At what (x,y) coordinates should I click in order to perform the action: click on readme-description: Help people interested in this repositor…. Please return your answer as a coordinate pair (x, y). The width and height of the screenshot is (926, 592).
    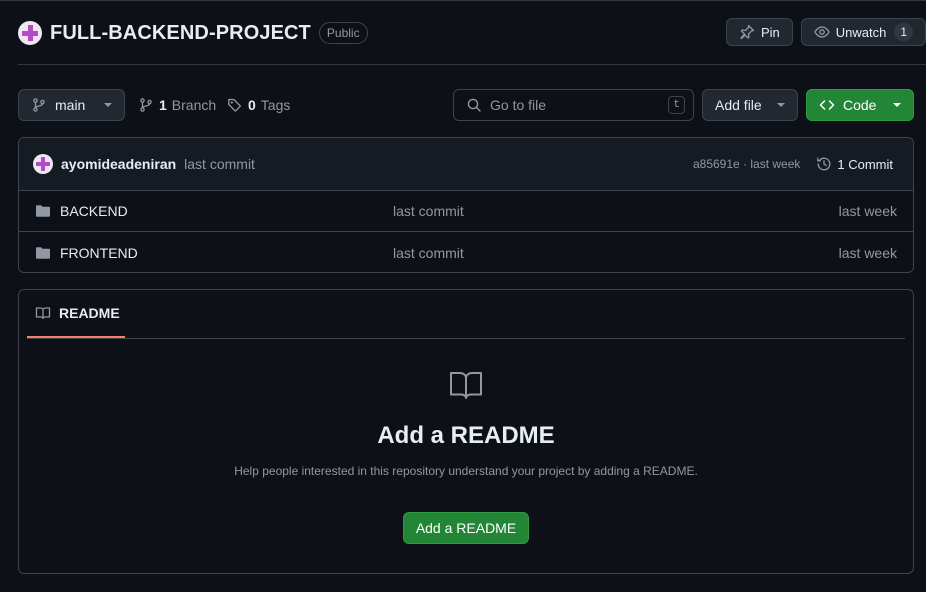
    Looking at the image, I should click on (466, 471).